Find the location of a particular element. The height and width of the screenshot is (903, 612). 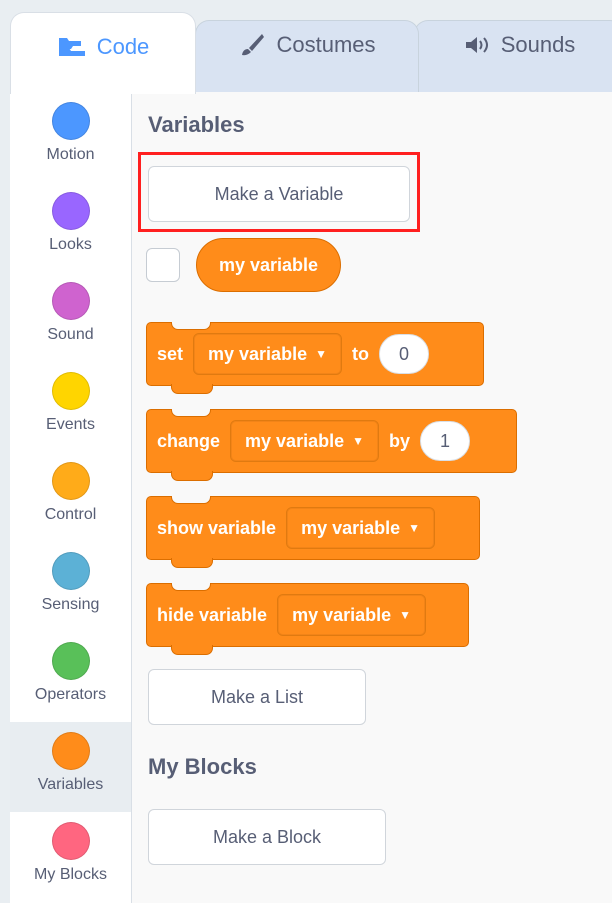

category-variables: Variables is located at coordinates (70, 767).